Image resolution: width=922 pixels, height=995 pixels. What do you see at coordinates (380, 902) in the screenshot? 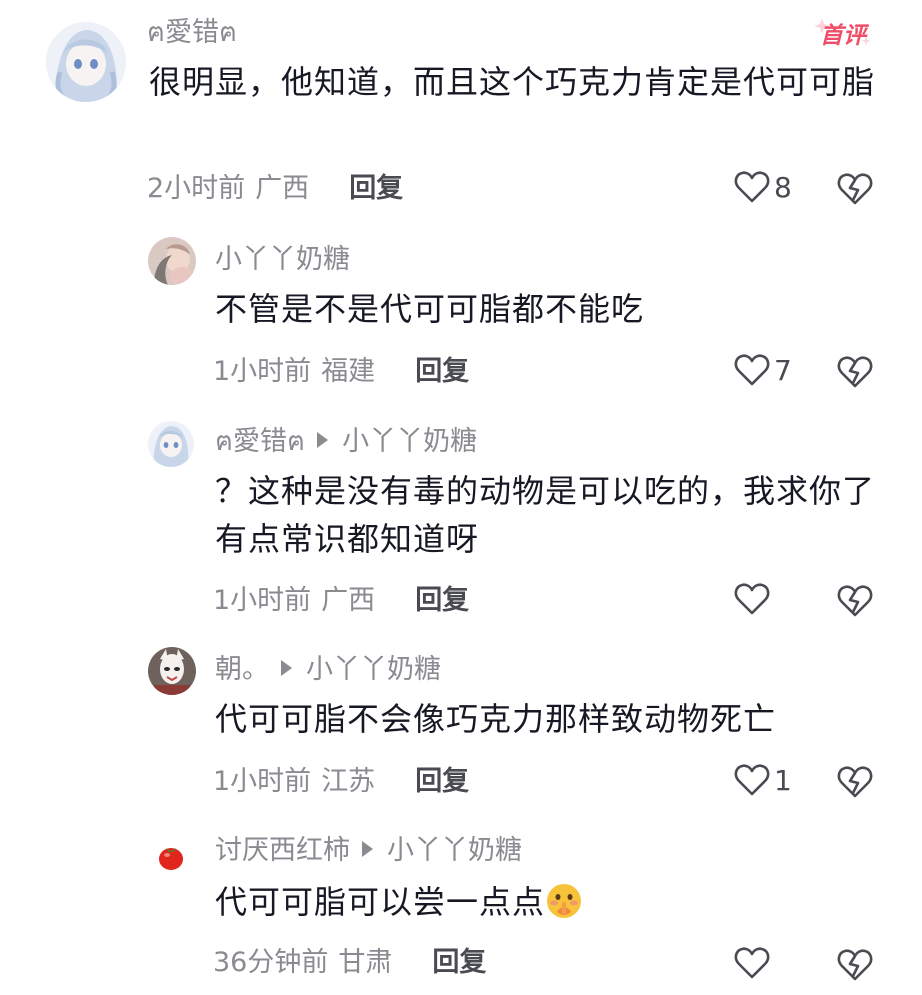
I see `comment-text-body: 代可可脂可以尝一点点` at bounding box center [380, 902].